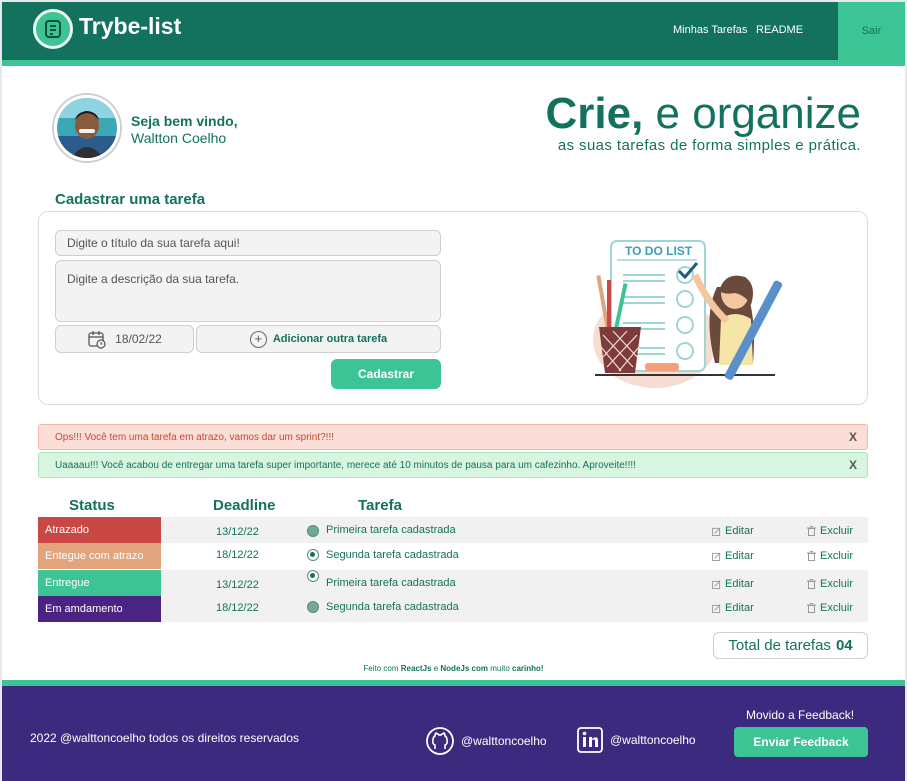 The image size is (907, 781). I want to click on nav-my-tasks: Minhas Tarefas, so click(710, 30).